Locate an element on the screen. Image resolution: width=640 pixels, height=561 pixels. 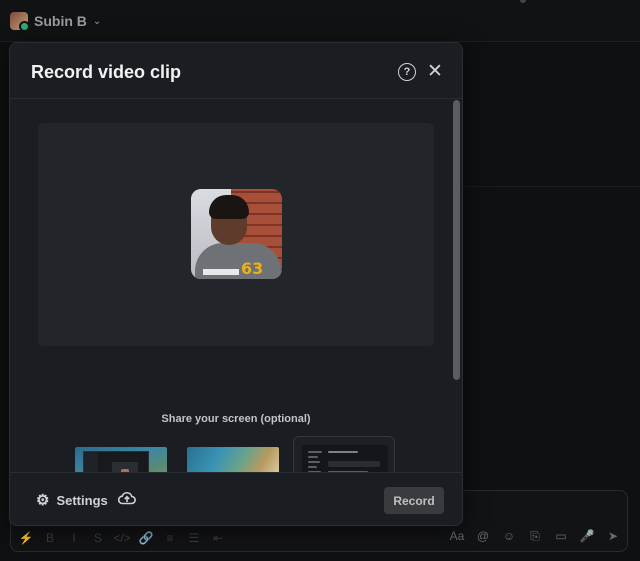
record-button: Record is located at coordinates (414, 500).